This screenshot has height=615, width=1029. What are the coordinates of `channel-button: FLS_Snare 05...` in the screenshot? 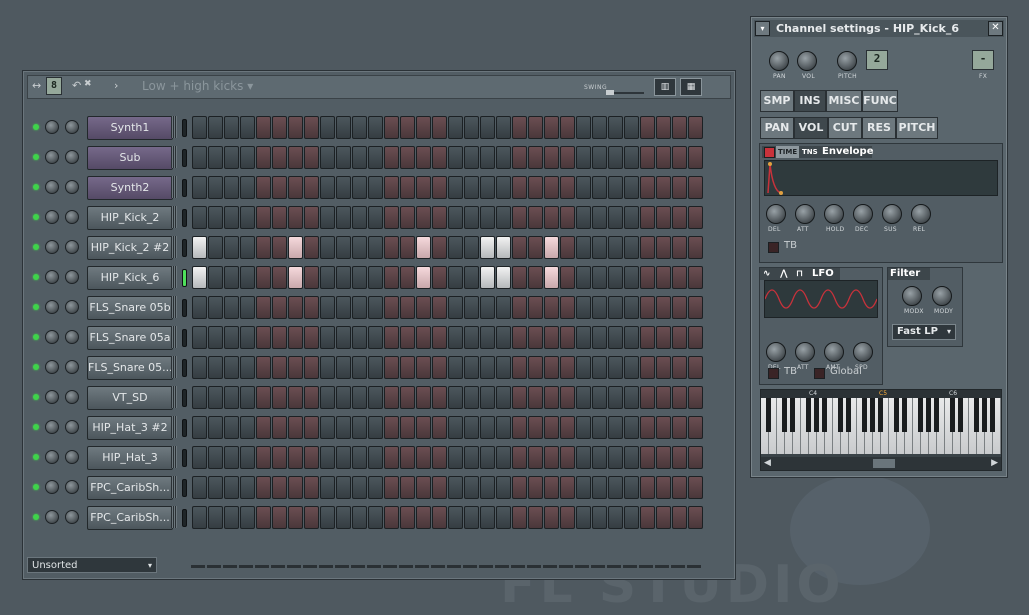 It's located at (130, 368).